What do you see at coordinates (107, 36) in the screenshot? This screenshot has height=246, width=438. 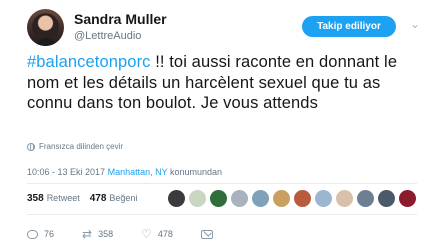 I see `author-handle: @LettreAudio` at bounding box center [107, 36].